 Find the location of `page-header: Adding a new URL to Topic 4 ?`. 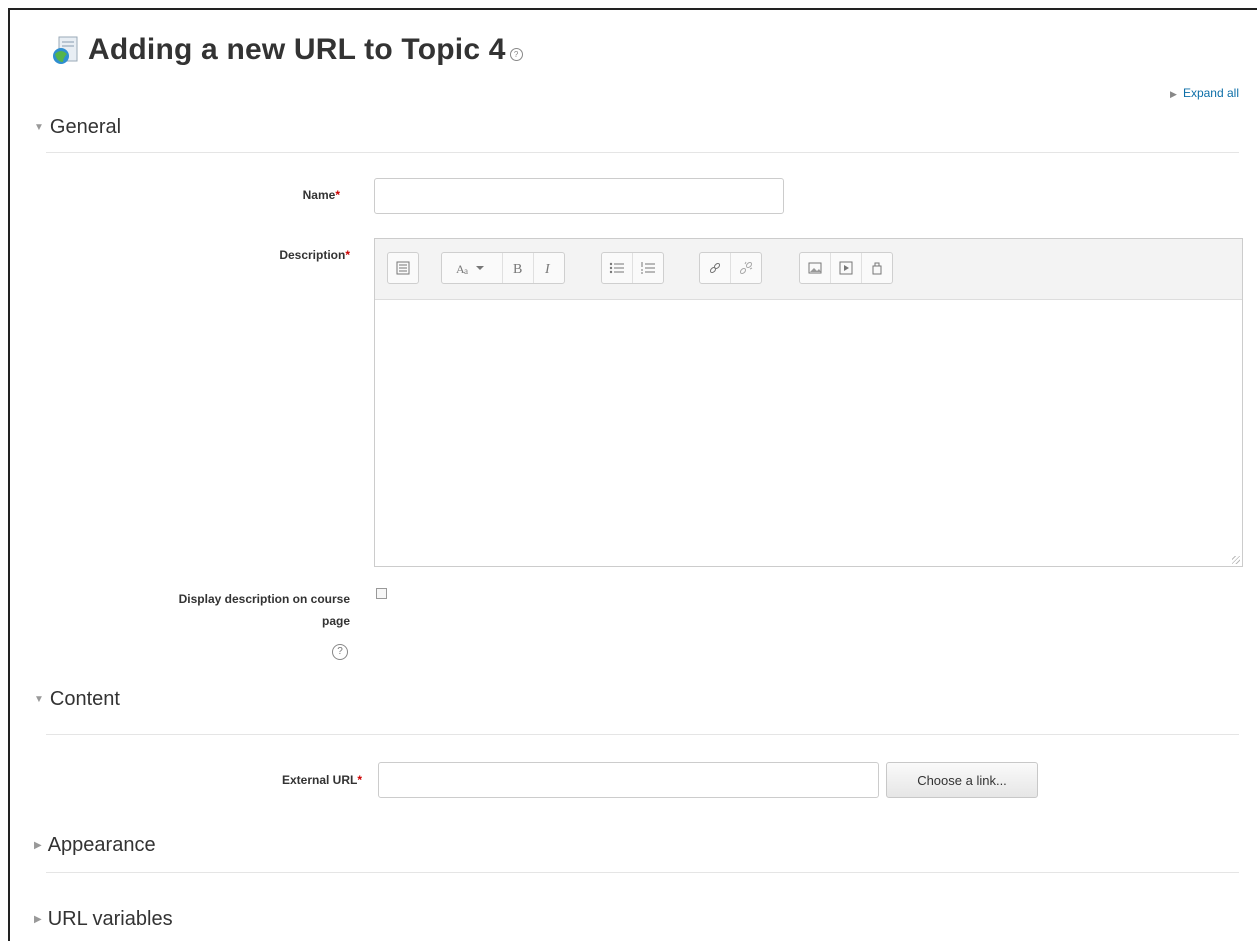

page-header: Adding a new URL to Topic 4 ? is located at coordinates (286, 50).